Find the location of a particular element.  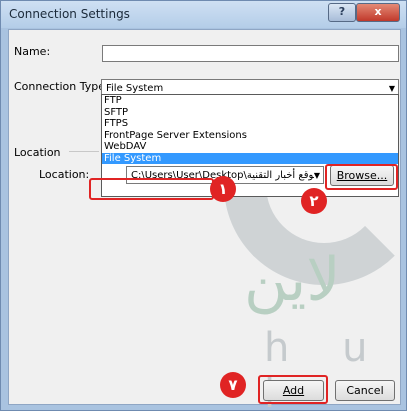

dialog-title: Connection Settings is located at coordinates (69, 14).